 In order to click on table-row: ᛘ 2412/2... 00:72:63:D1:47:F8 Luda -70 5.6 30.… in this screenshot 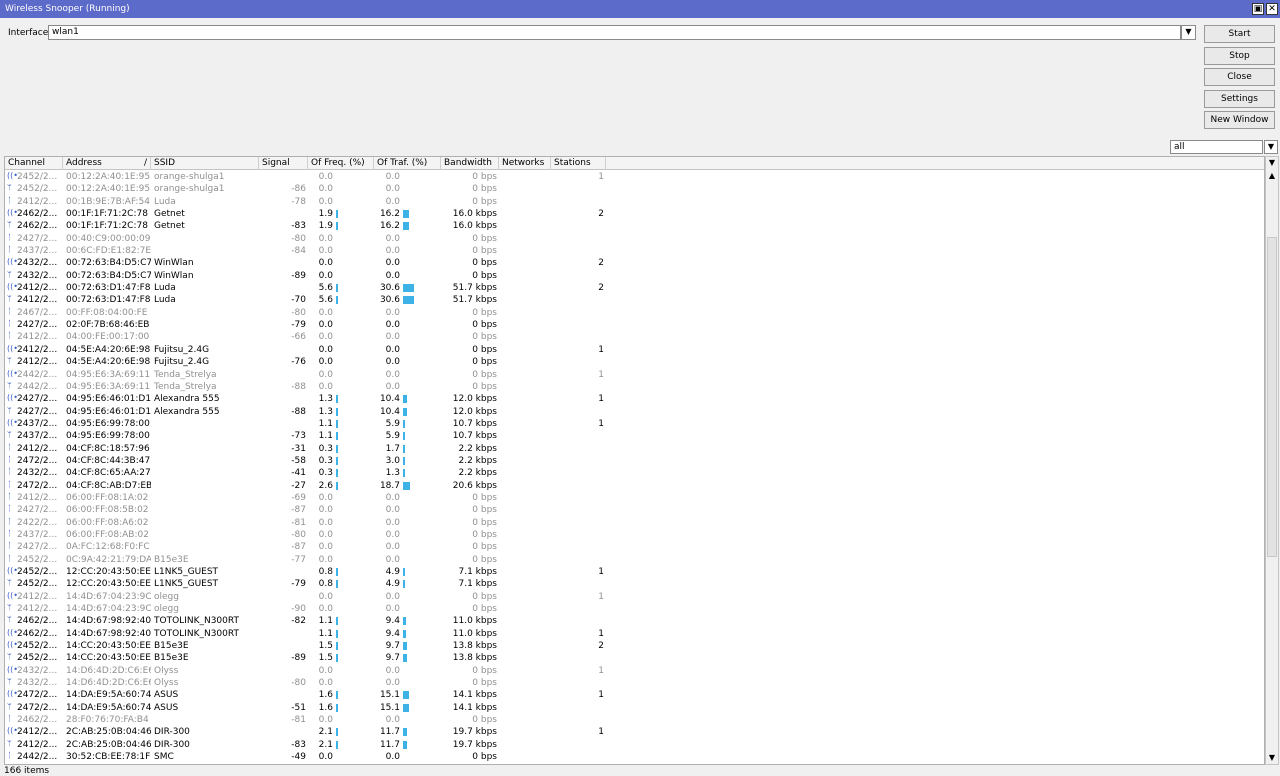, I will do `click(634, 300)`.